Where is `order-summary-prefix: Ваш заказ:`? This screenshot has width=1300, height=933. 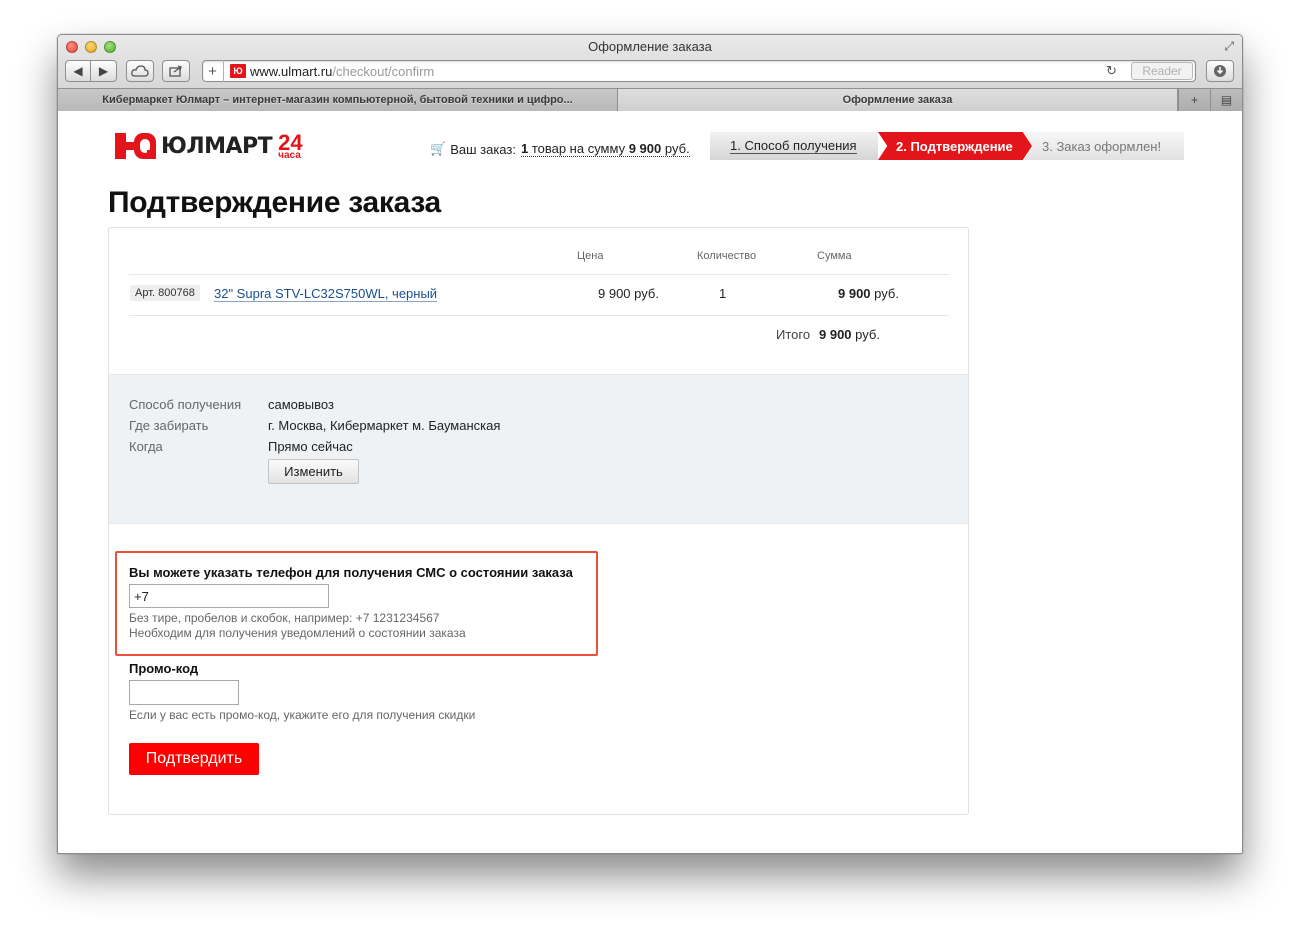
order-summary-prefix: Ваш заказ: is located at coordinates (483, 149).